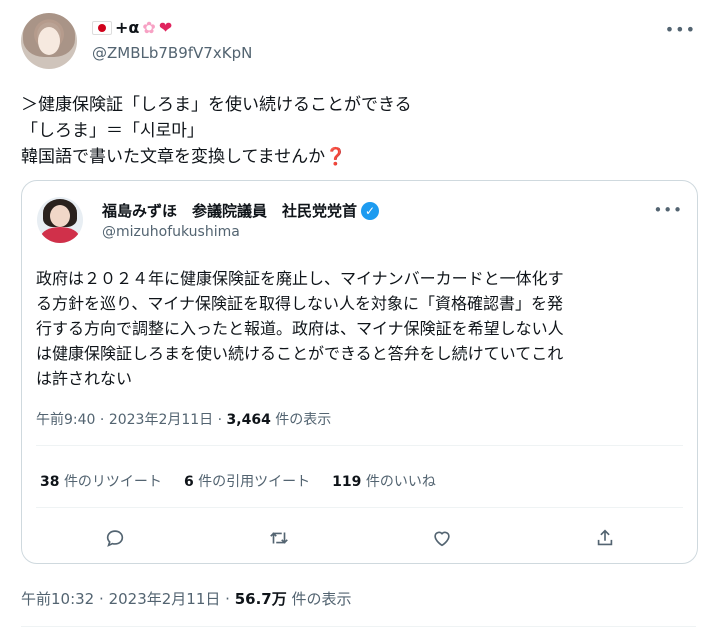 Image resolution: width=717 pixels, height=632 pixels. Describe the element at coordinates (300, 353) in the screenshot. I see `quoted-tweet-line: は健康保険証しろまを使い続けることができると答弁をし続けていてこれ` at that location.